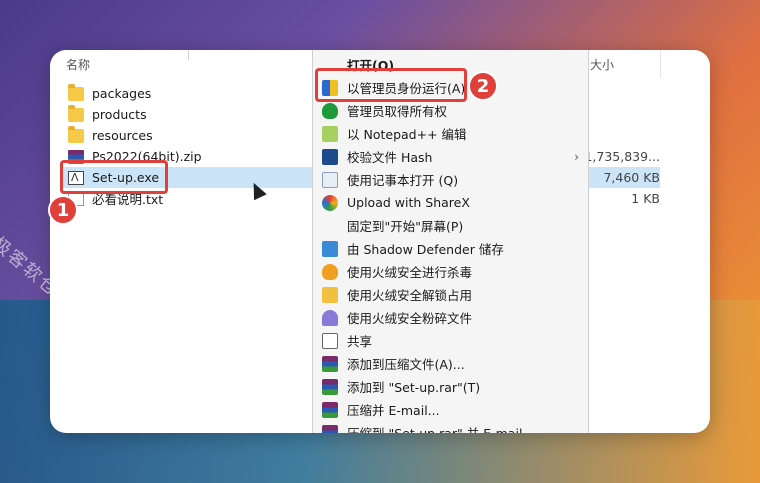 Image resolution: width=760 pixels, height=483 pixels. Describe the element at coordinates (330, 110) in the screenshot. I see `green-shield-icon` at that location.